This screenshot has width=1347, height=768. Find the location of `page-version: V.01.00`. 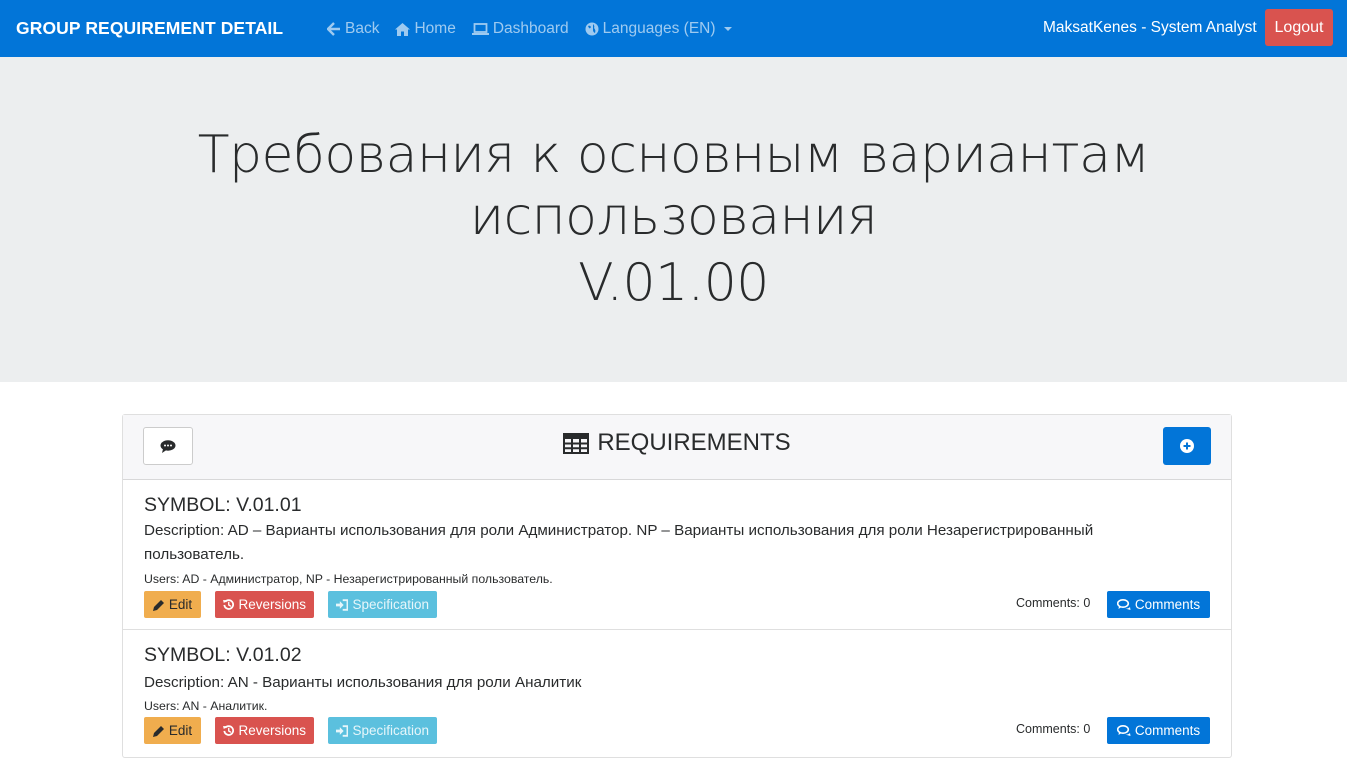

page-version: V.01.00 is located at coordinates (673, 283).